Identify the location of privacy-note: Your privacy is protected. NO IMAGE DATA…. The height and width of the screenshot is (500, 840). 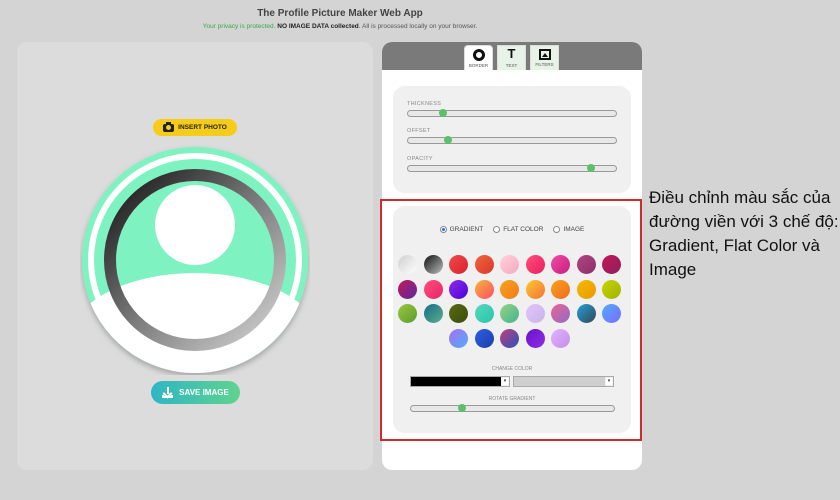
(340, 26).